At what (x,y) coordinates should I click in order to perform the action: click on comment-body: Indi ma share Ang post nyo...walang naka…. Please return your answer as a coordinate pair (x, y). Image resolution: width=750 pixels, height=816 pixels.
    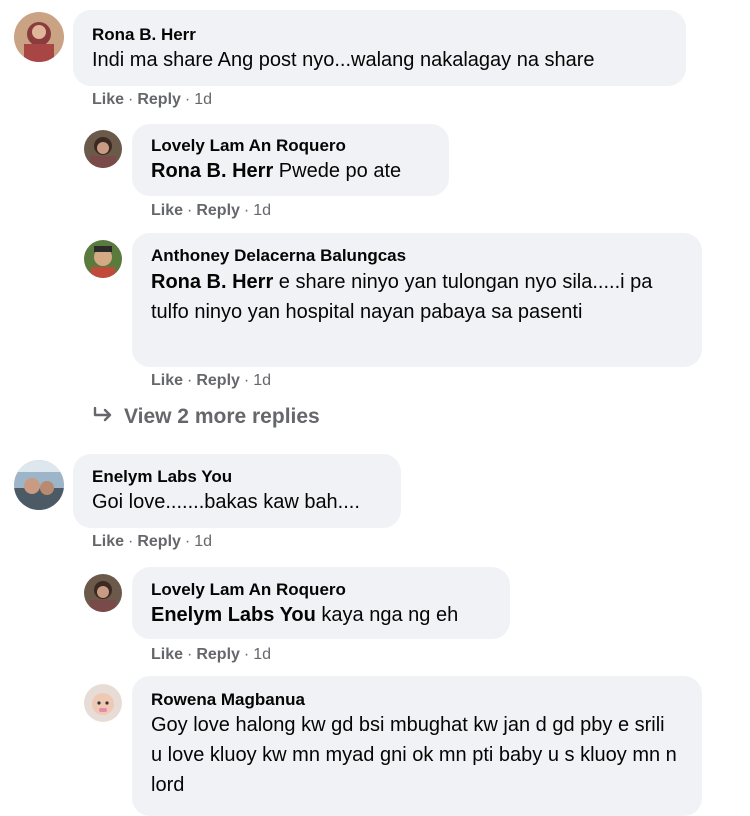
    Looking at the image, I should click on (343, 60).